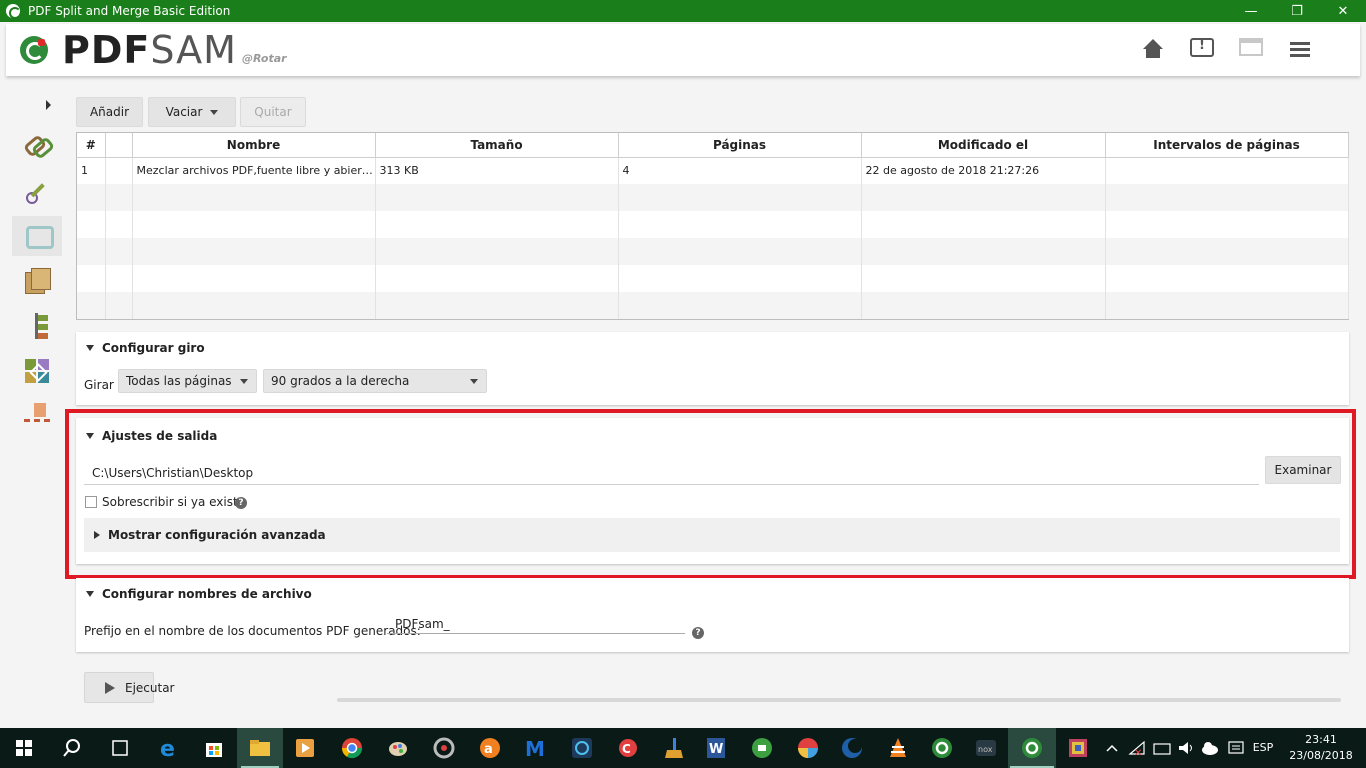  Describe the element at coordinates (398, 748) in the screenshot. I see `paint-icon` at that location.